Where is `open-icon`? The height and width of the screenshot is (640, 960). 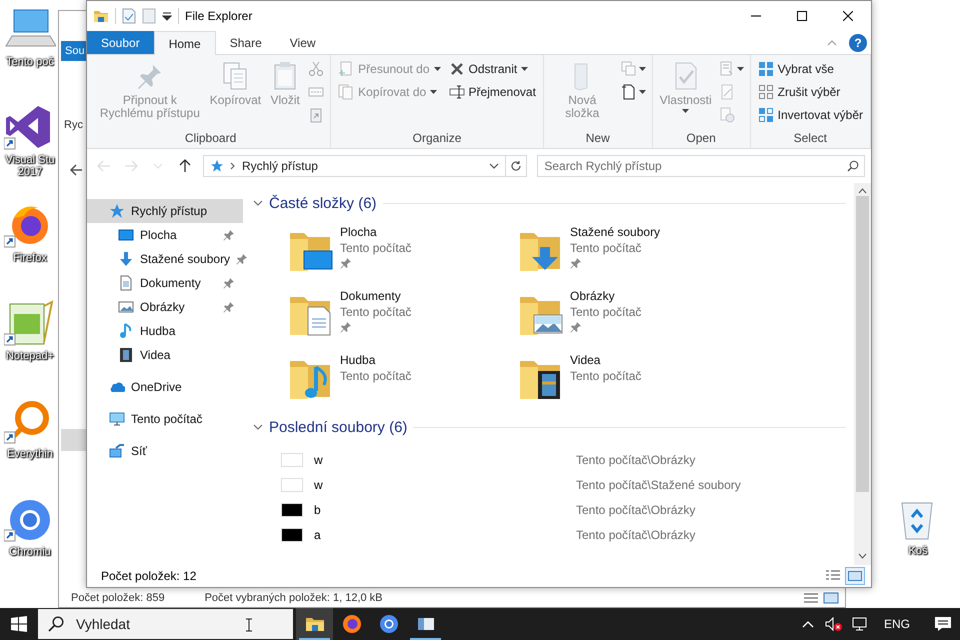 open-icon is located at coordinates (726, 69).